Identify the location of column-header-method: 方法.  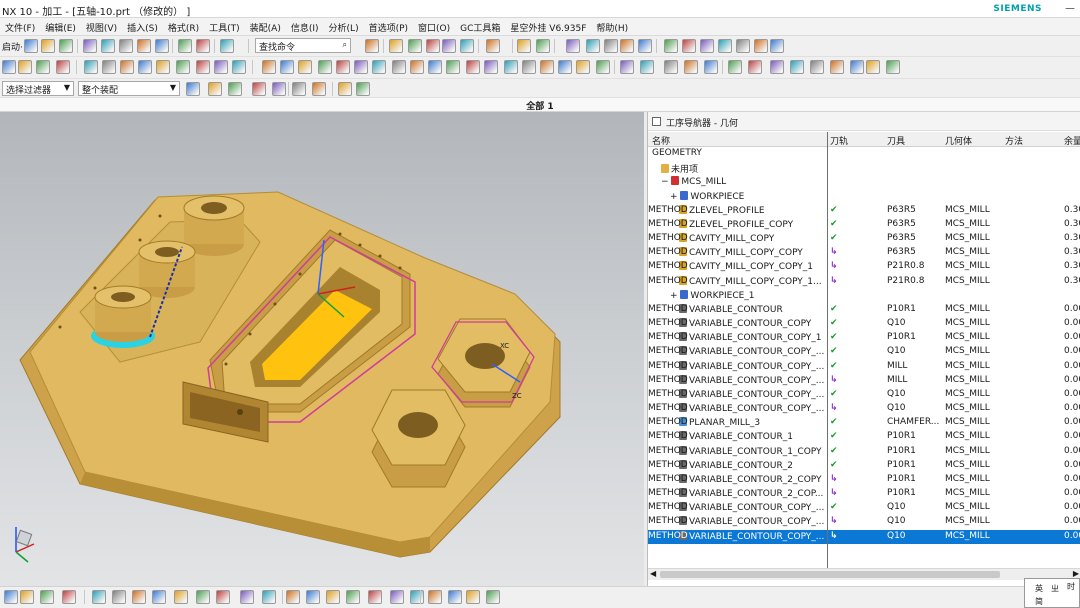
(1014, 140).